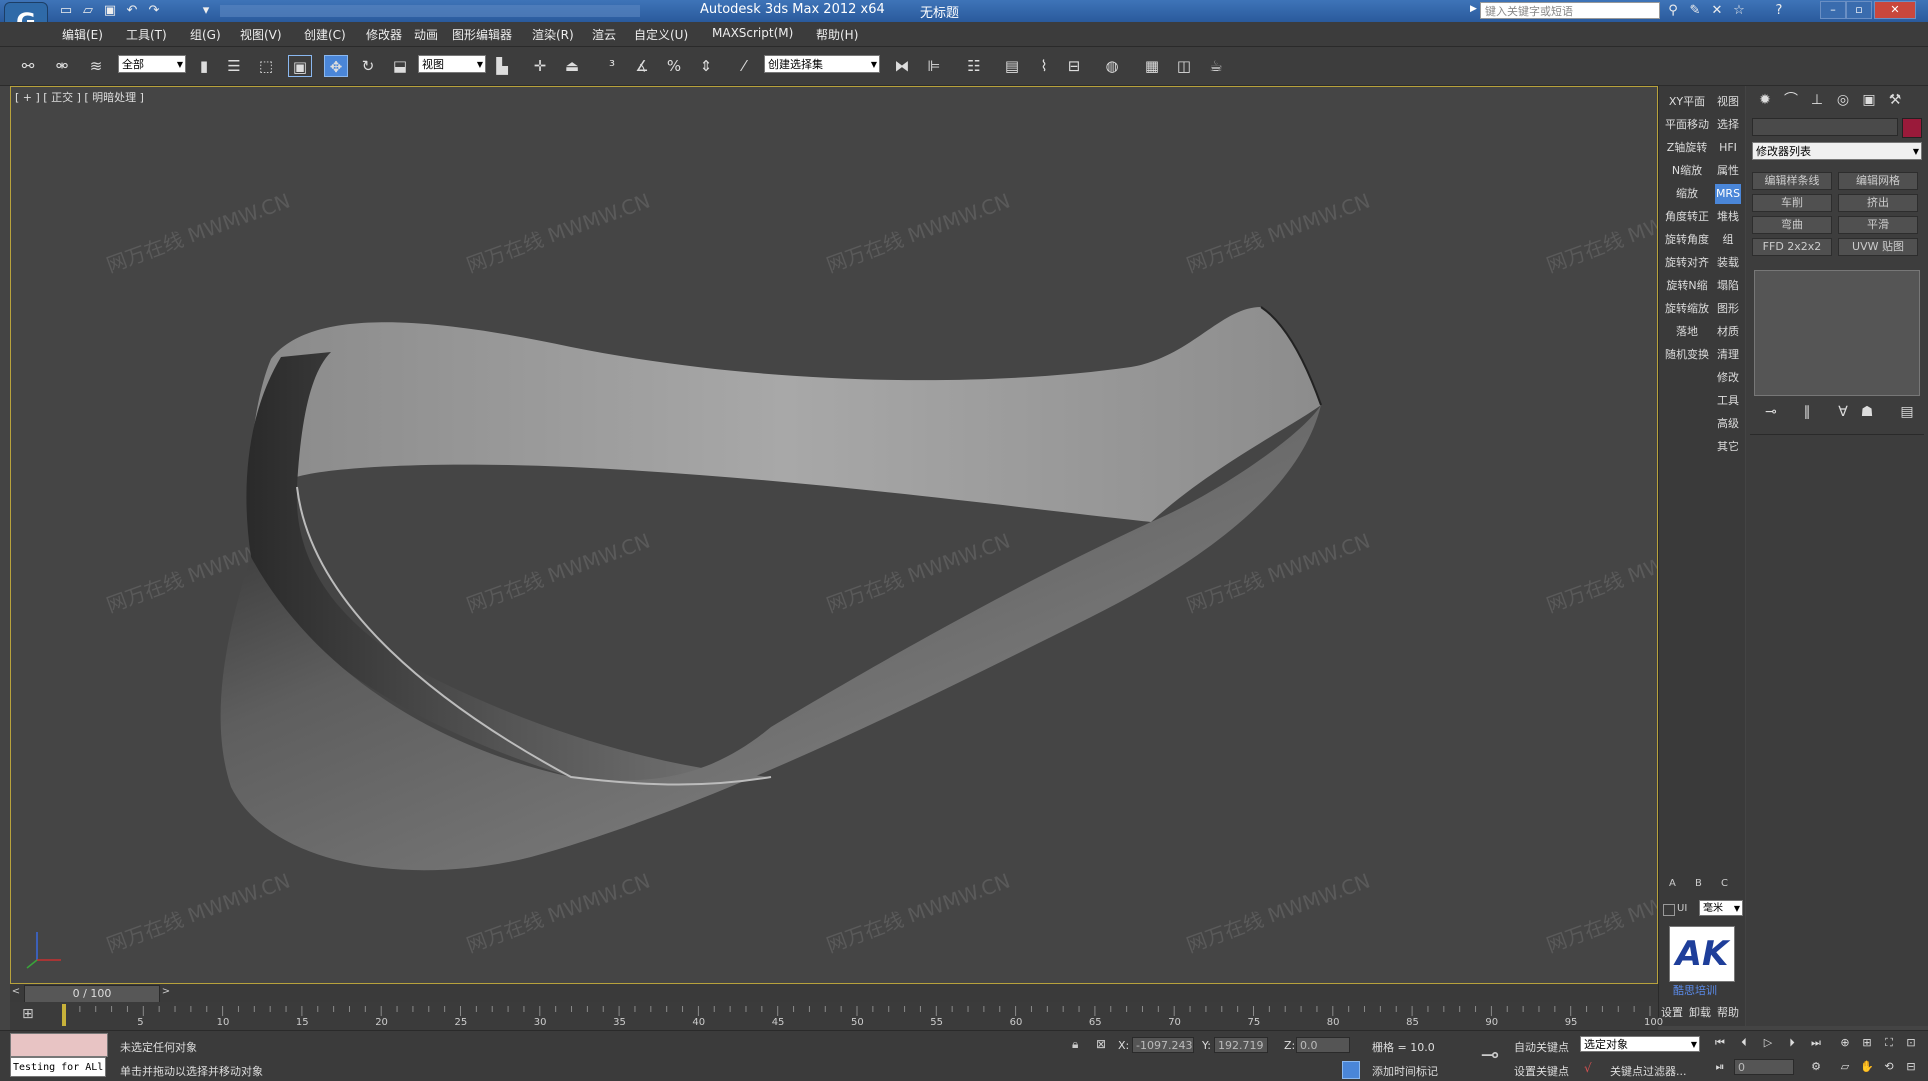 This screenshot has width=1928, height=1081. Describe the element at coordinates (1739, 11) in the screenshot. I see `favorites-star-icon: ☆` at that location.